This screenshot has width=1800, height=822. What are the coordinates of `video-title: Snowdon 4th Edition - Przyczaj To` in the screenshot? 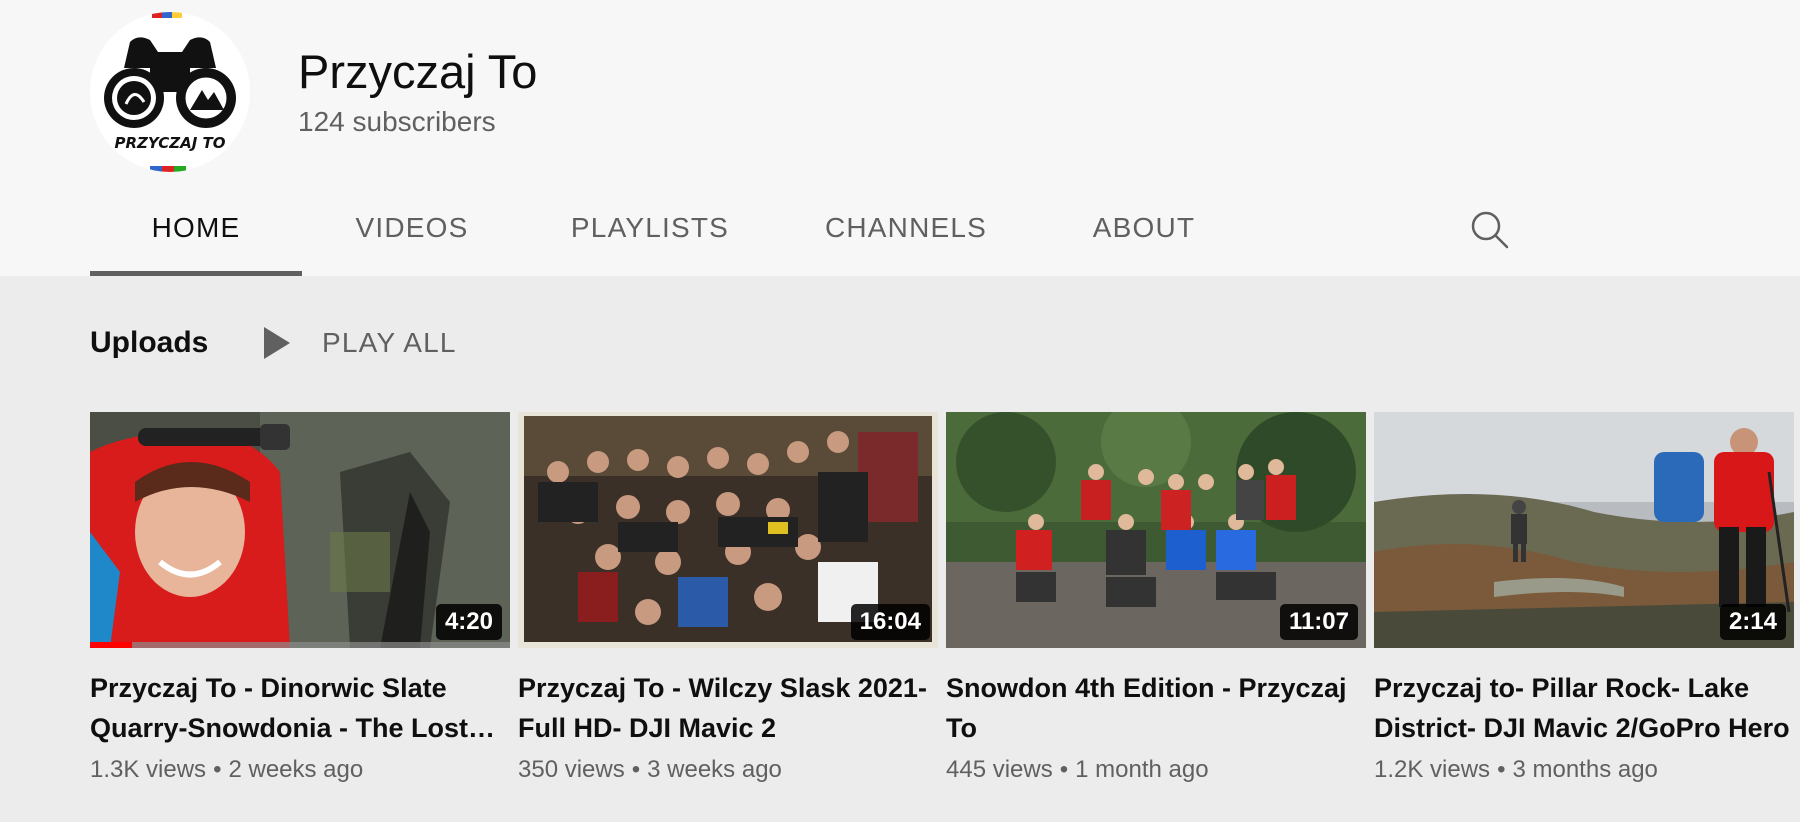 It's located at (1156, 708).